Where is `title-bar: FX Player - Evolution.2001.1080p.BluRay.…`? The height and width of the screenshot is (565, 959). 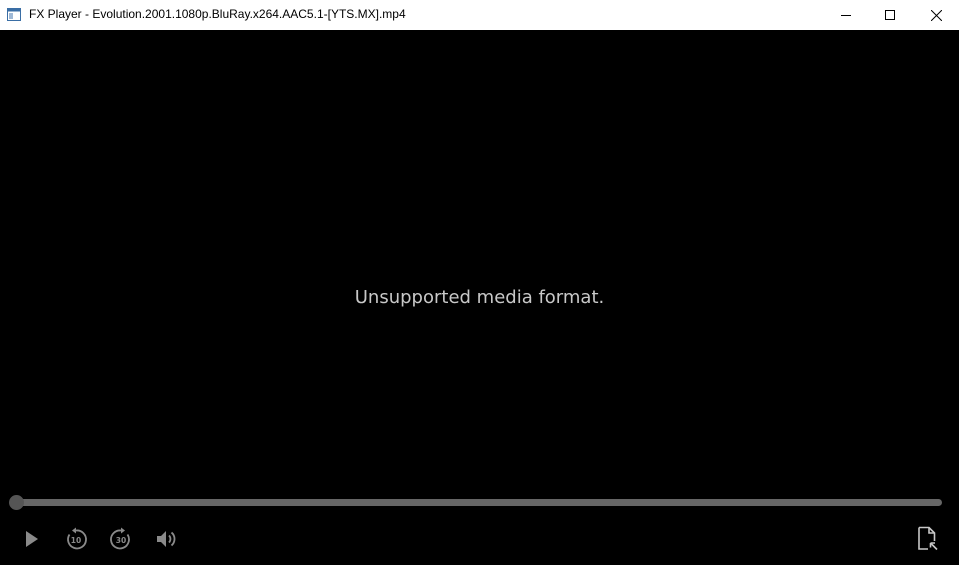
title-bar: FX Player - Evolution.2001.1080p.BluRay.… is located at coordinates (479, 15).